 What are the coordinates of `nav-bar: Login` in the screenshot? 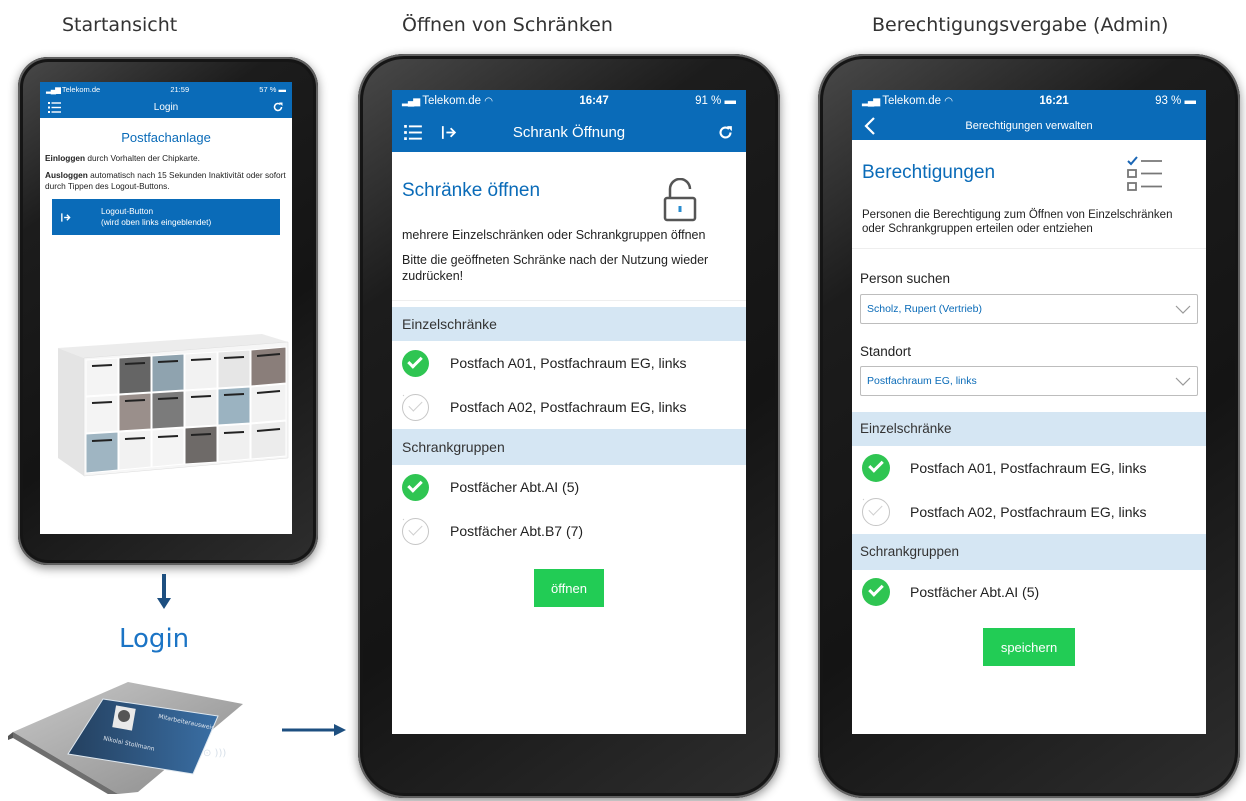 It's located at (166, 107).